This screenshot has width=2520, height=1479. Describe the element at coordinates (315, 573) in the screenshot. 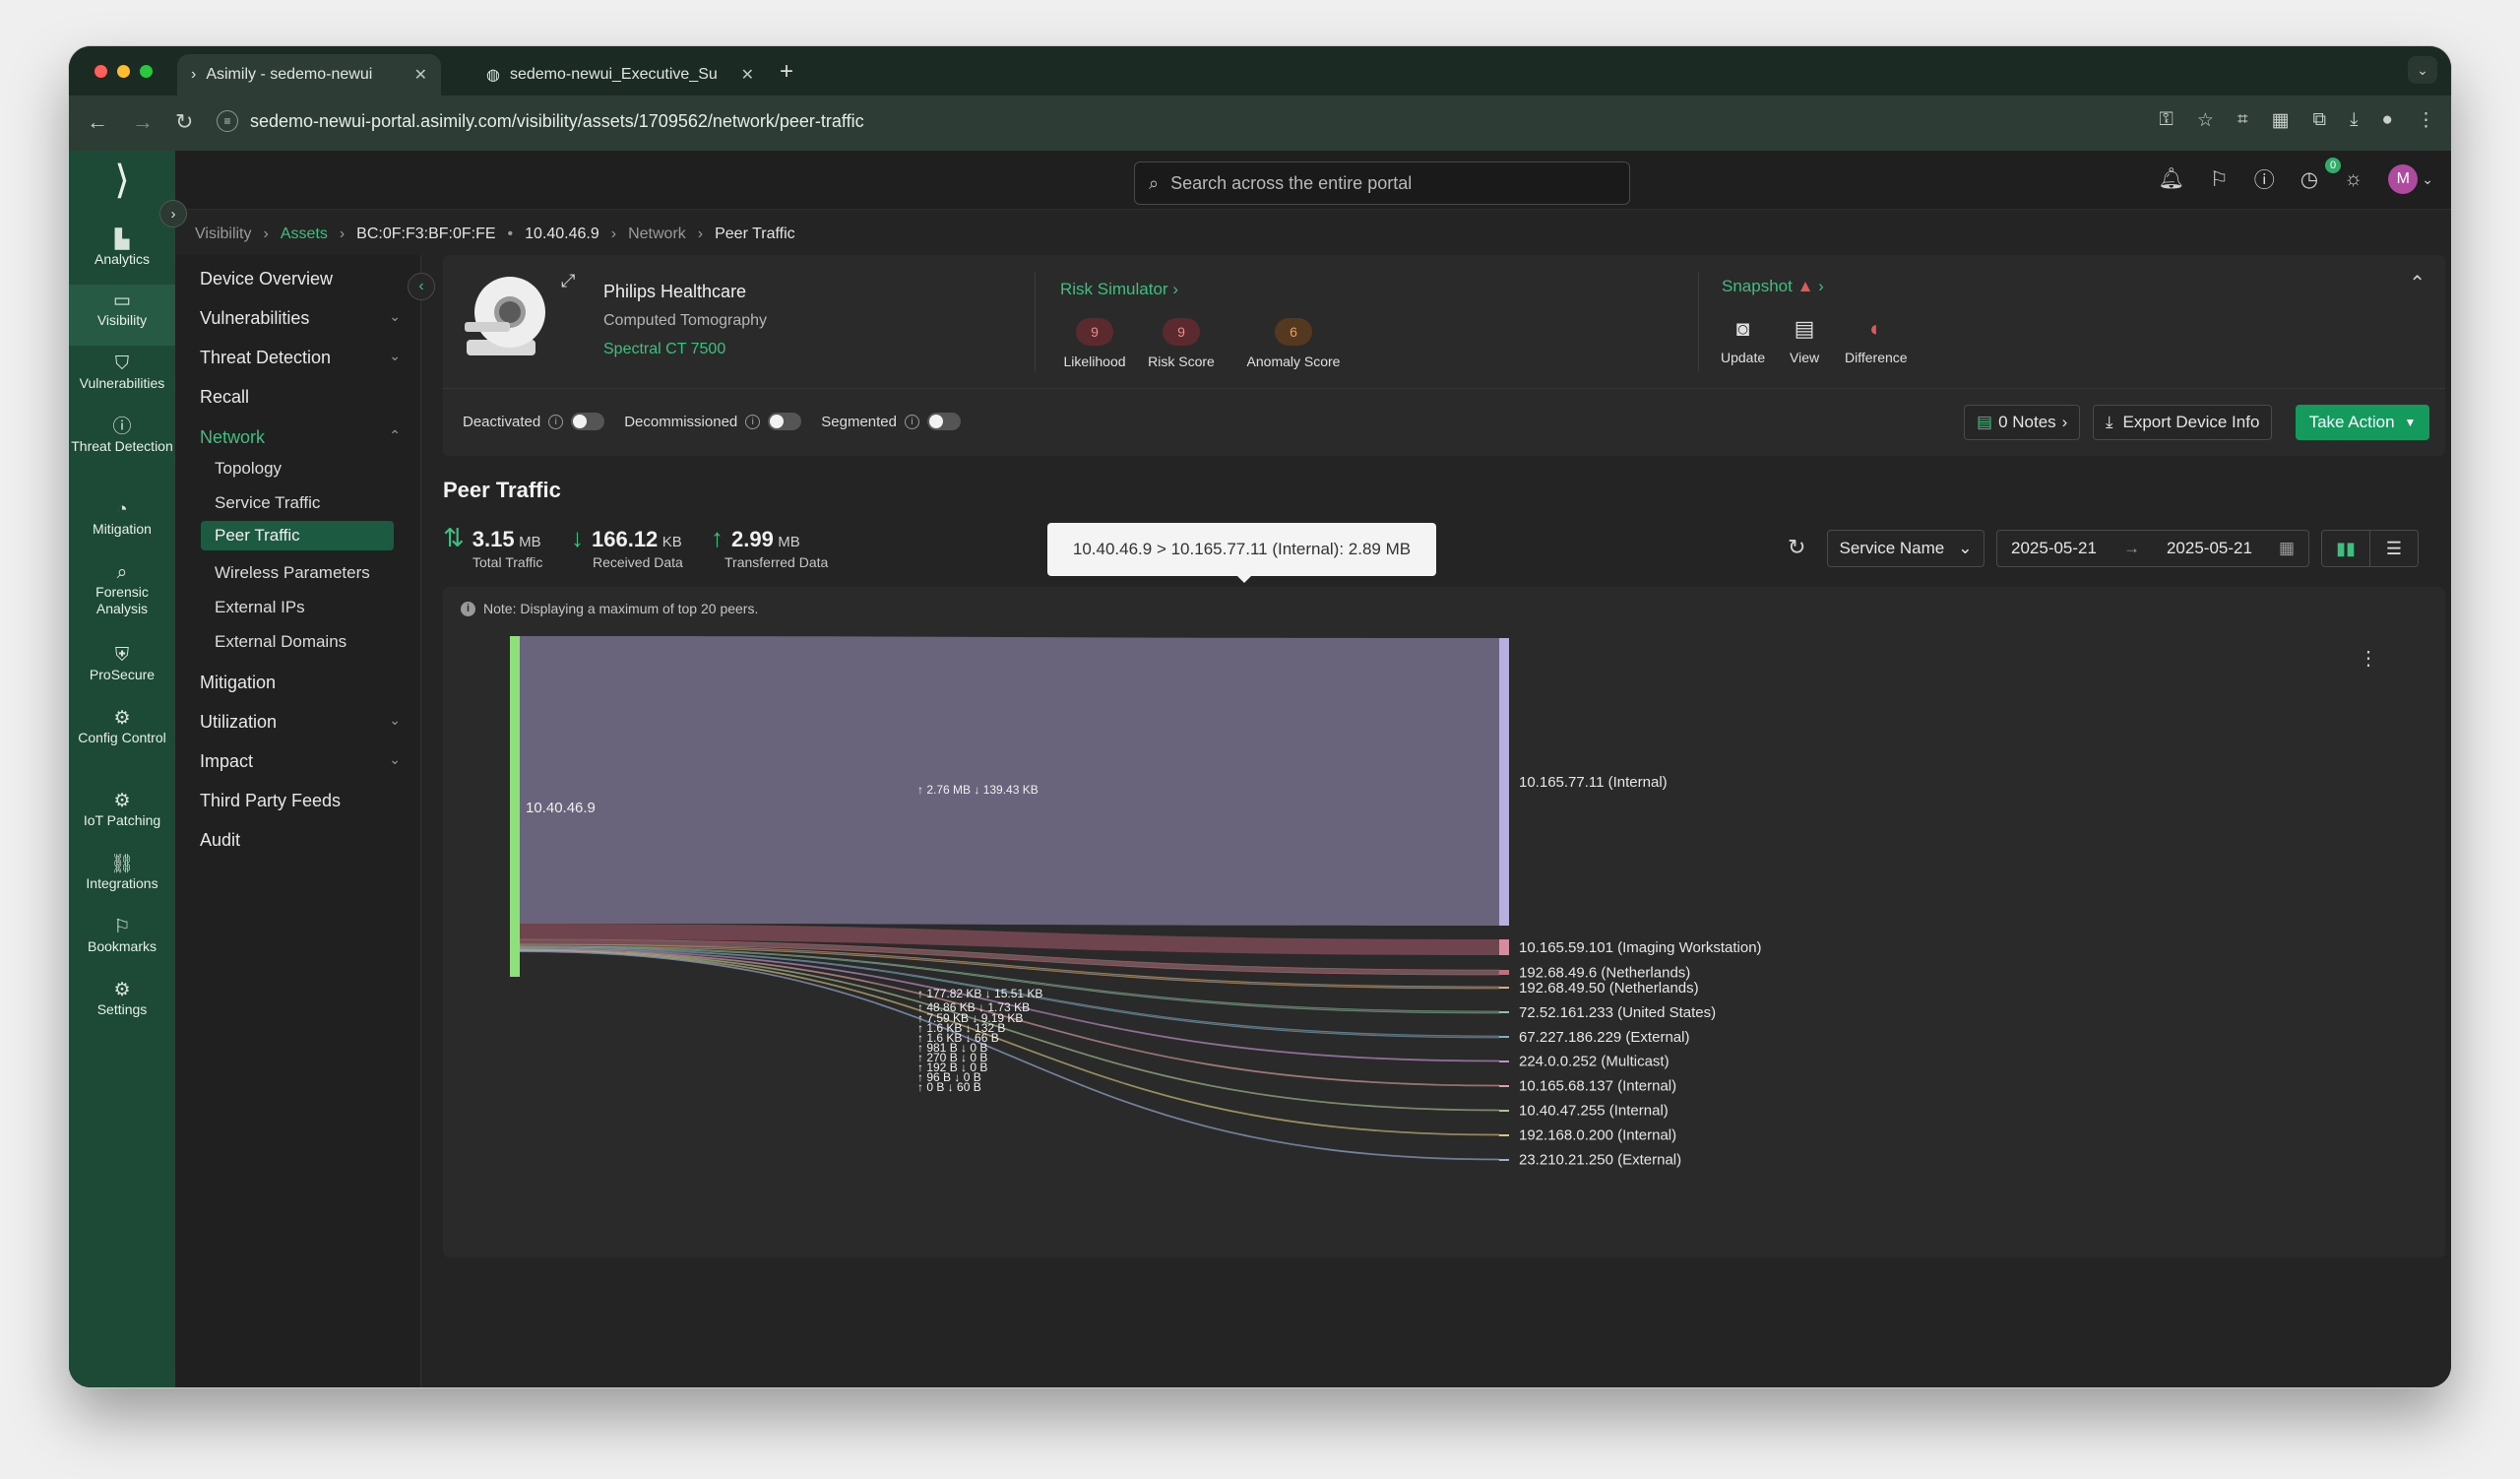

I see `nav-wireless-parameters: Wireless Parameters` at that location.